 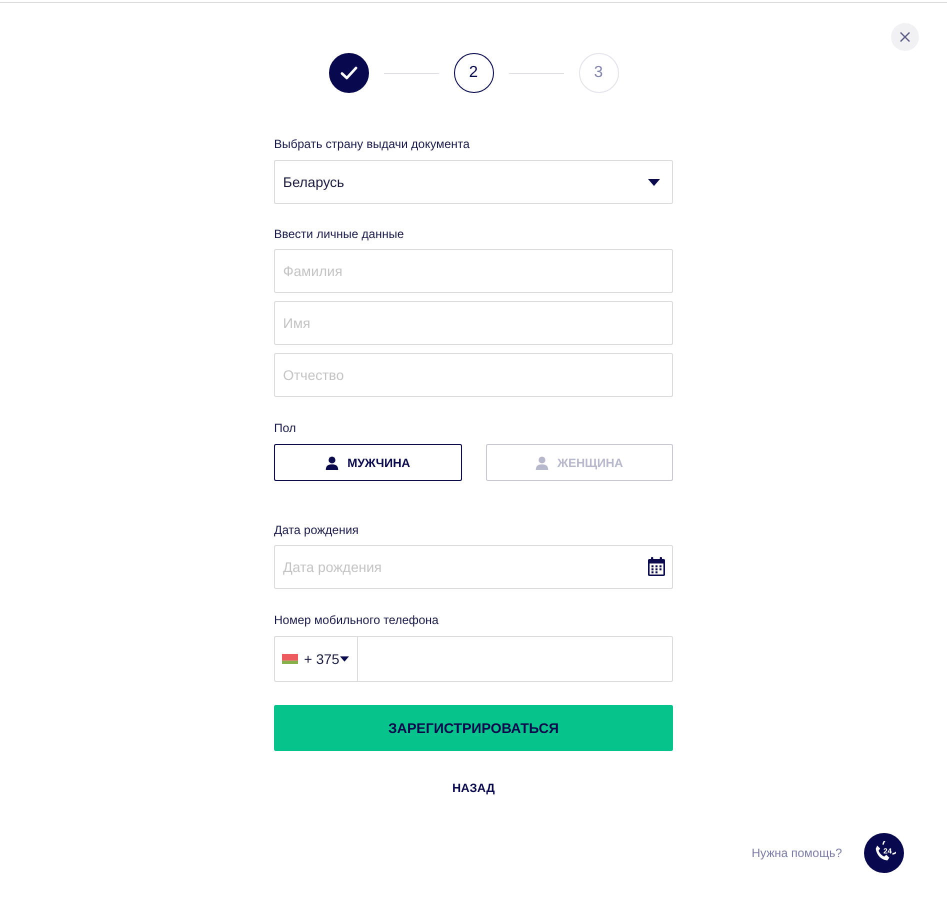 What do you see at coordinates (339, 234) in the screenshot?
I see `personal-data-label: Ввести личные данные` at bounding box center [339, 234].